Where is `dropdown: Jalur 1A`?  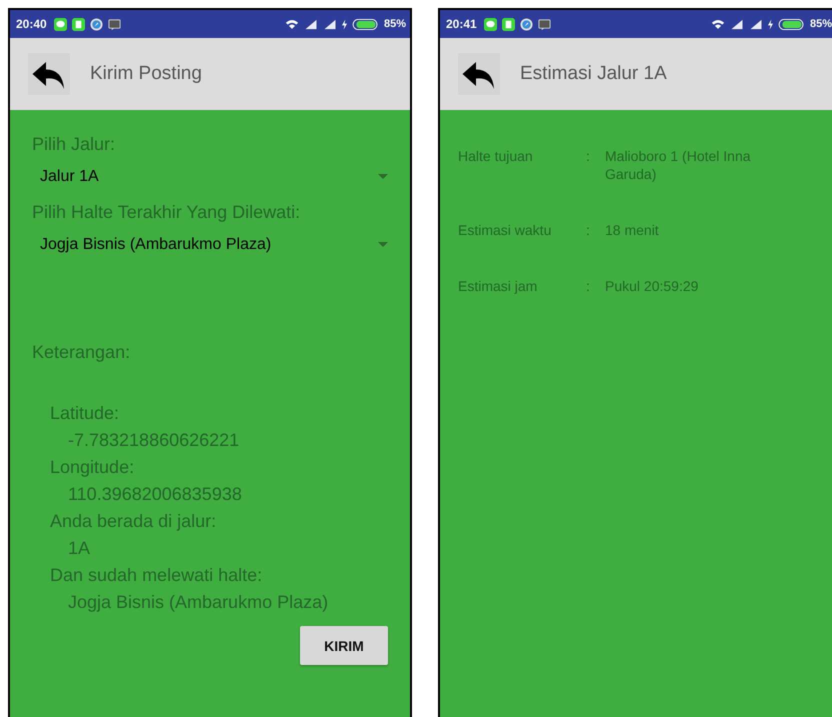 dropdown: Jalur 1A is located at coordinates (210, 178).